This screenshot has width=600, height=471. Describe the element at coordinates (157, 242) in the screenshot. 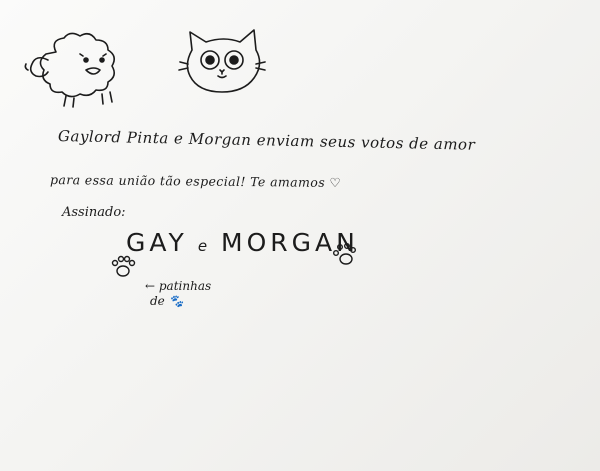

I see `signature-name-1: GAY` at that location.